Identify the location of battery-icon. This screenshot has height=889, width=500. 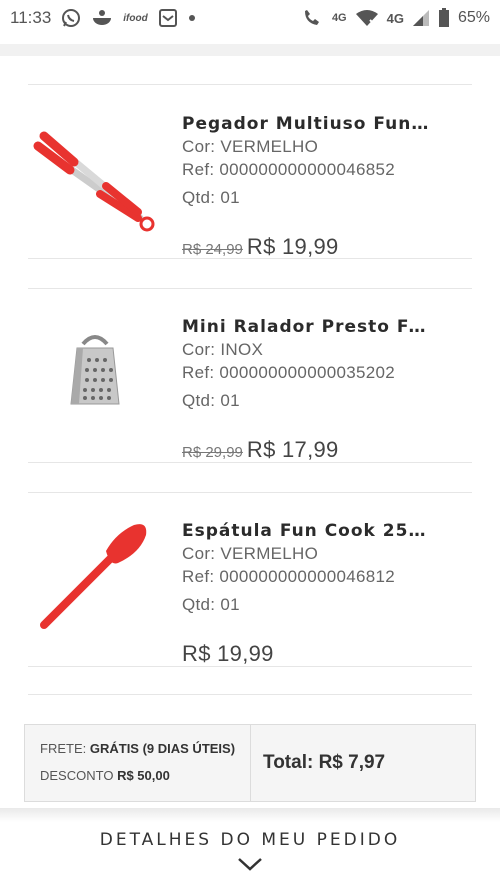
(444, 18).